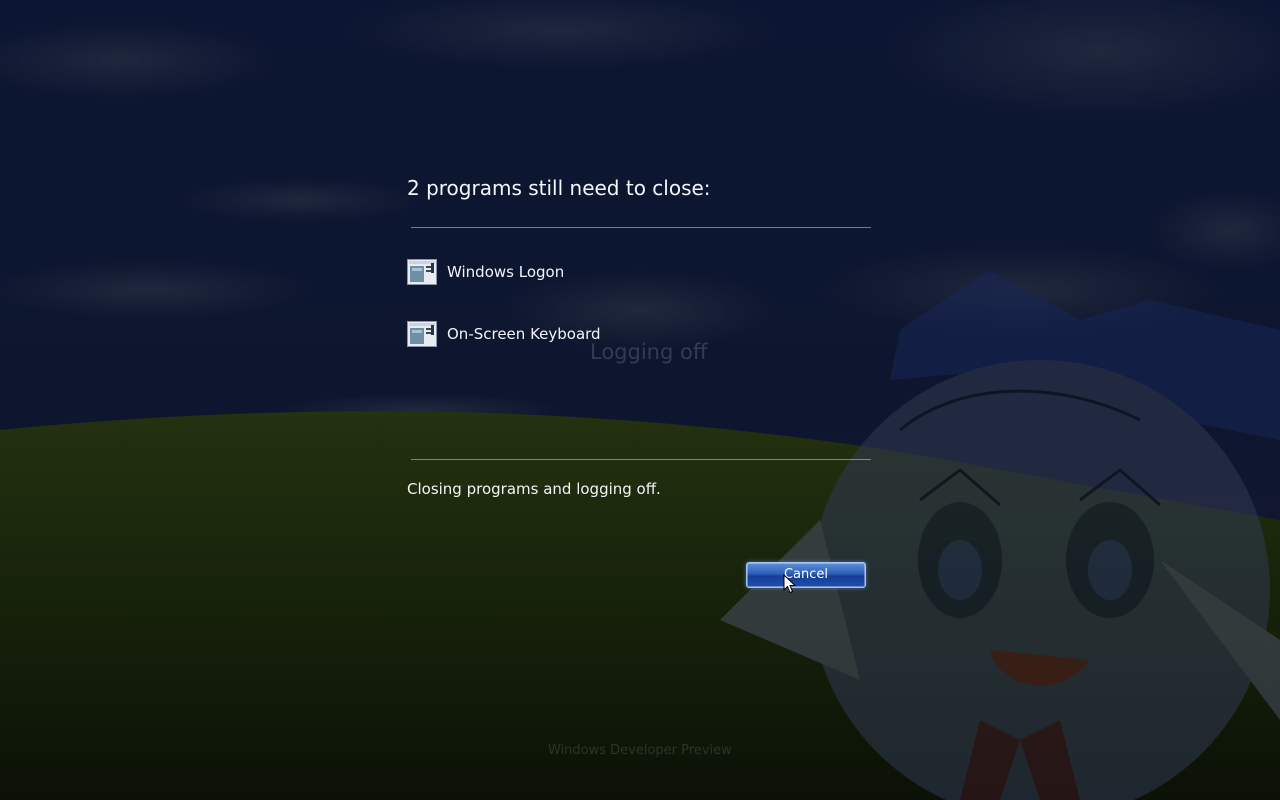 This screenshot has width=1280, height=800. Describe the element at coordinates (640, 750) in the screenshot. I see `watermark-text: Windows Developer Preview` at that location.